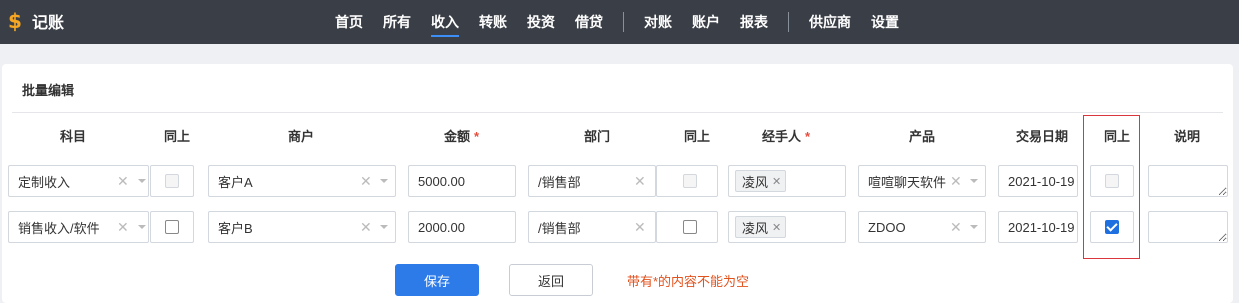  I want to click on nav-item-suppliers: 供应商, so click(830, 22).